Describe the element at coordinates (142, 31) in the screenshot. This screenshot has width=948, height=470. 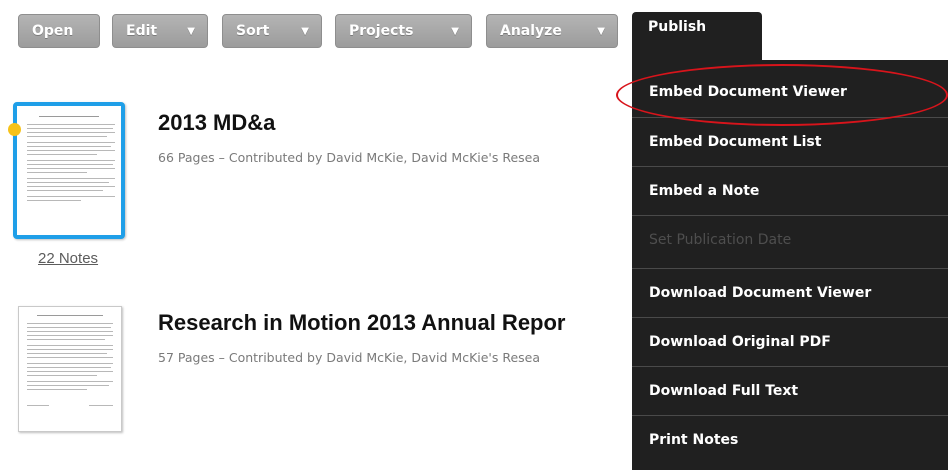
I see `edit-button-label: Edit` at that location.